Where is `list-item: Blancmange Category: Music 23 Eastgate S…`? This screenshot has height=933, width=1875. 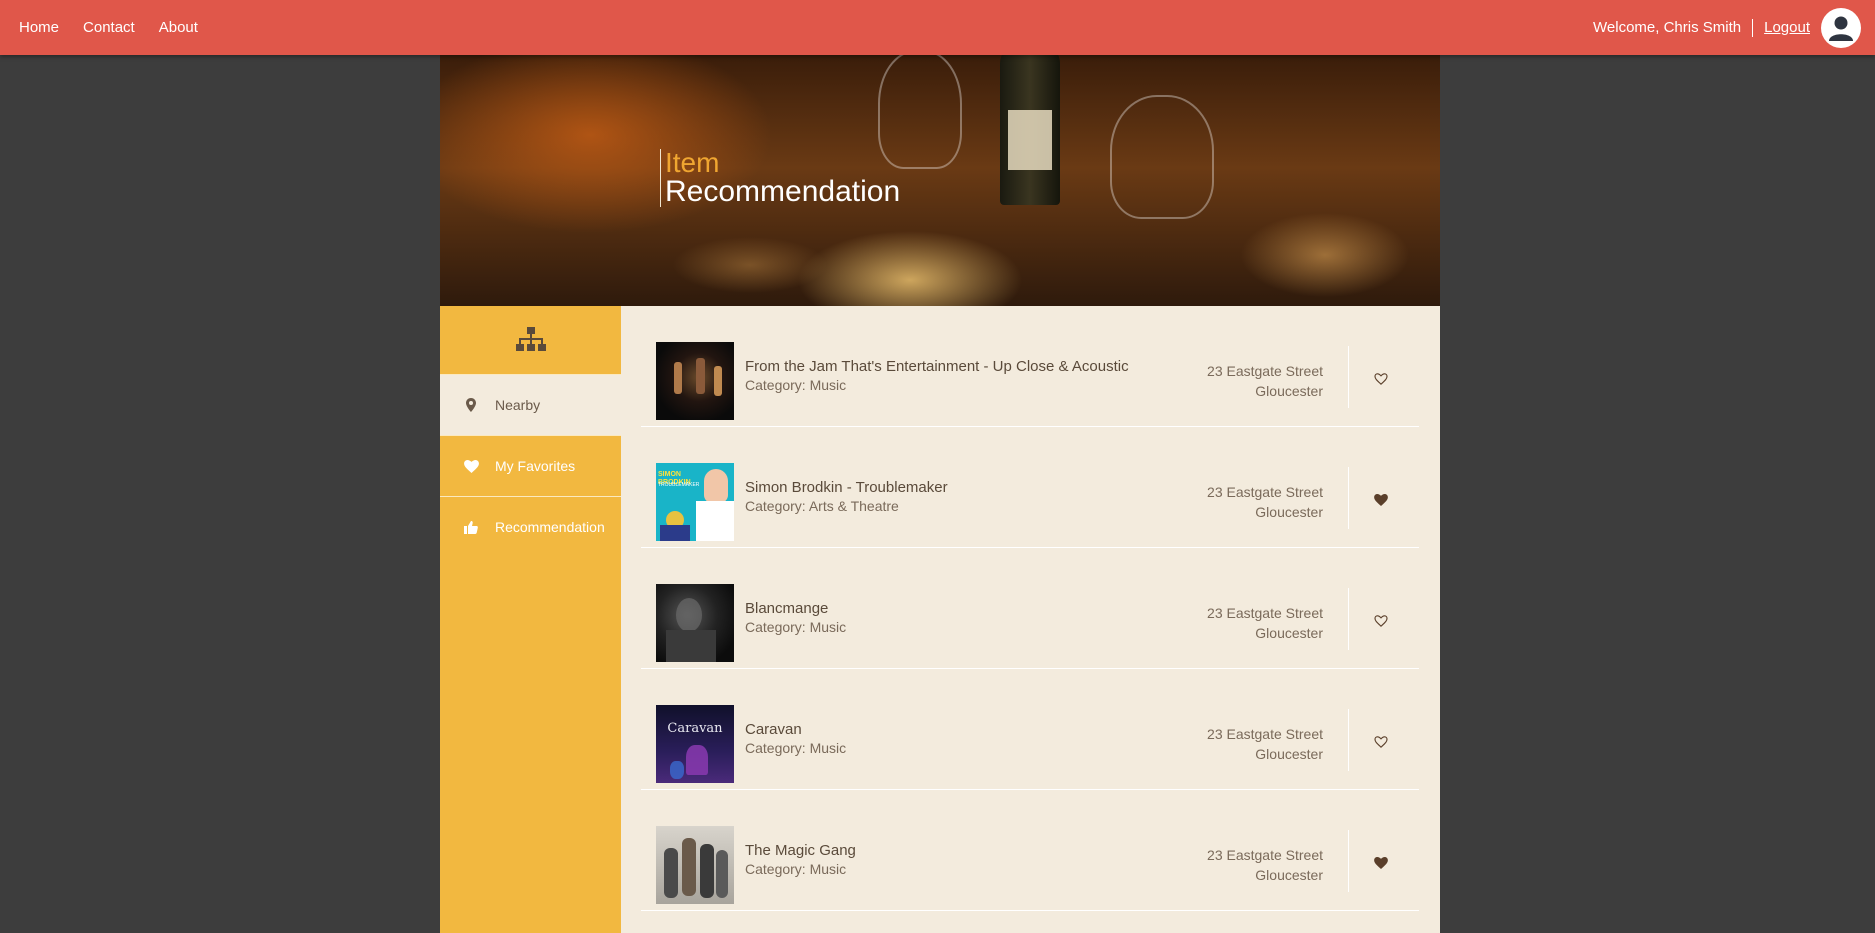 list-item: Blancmange Category: Music 23 Eastgate S… is located at coordinates (1030, 608).